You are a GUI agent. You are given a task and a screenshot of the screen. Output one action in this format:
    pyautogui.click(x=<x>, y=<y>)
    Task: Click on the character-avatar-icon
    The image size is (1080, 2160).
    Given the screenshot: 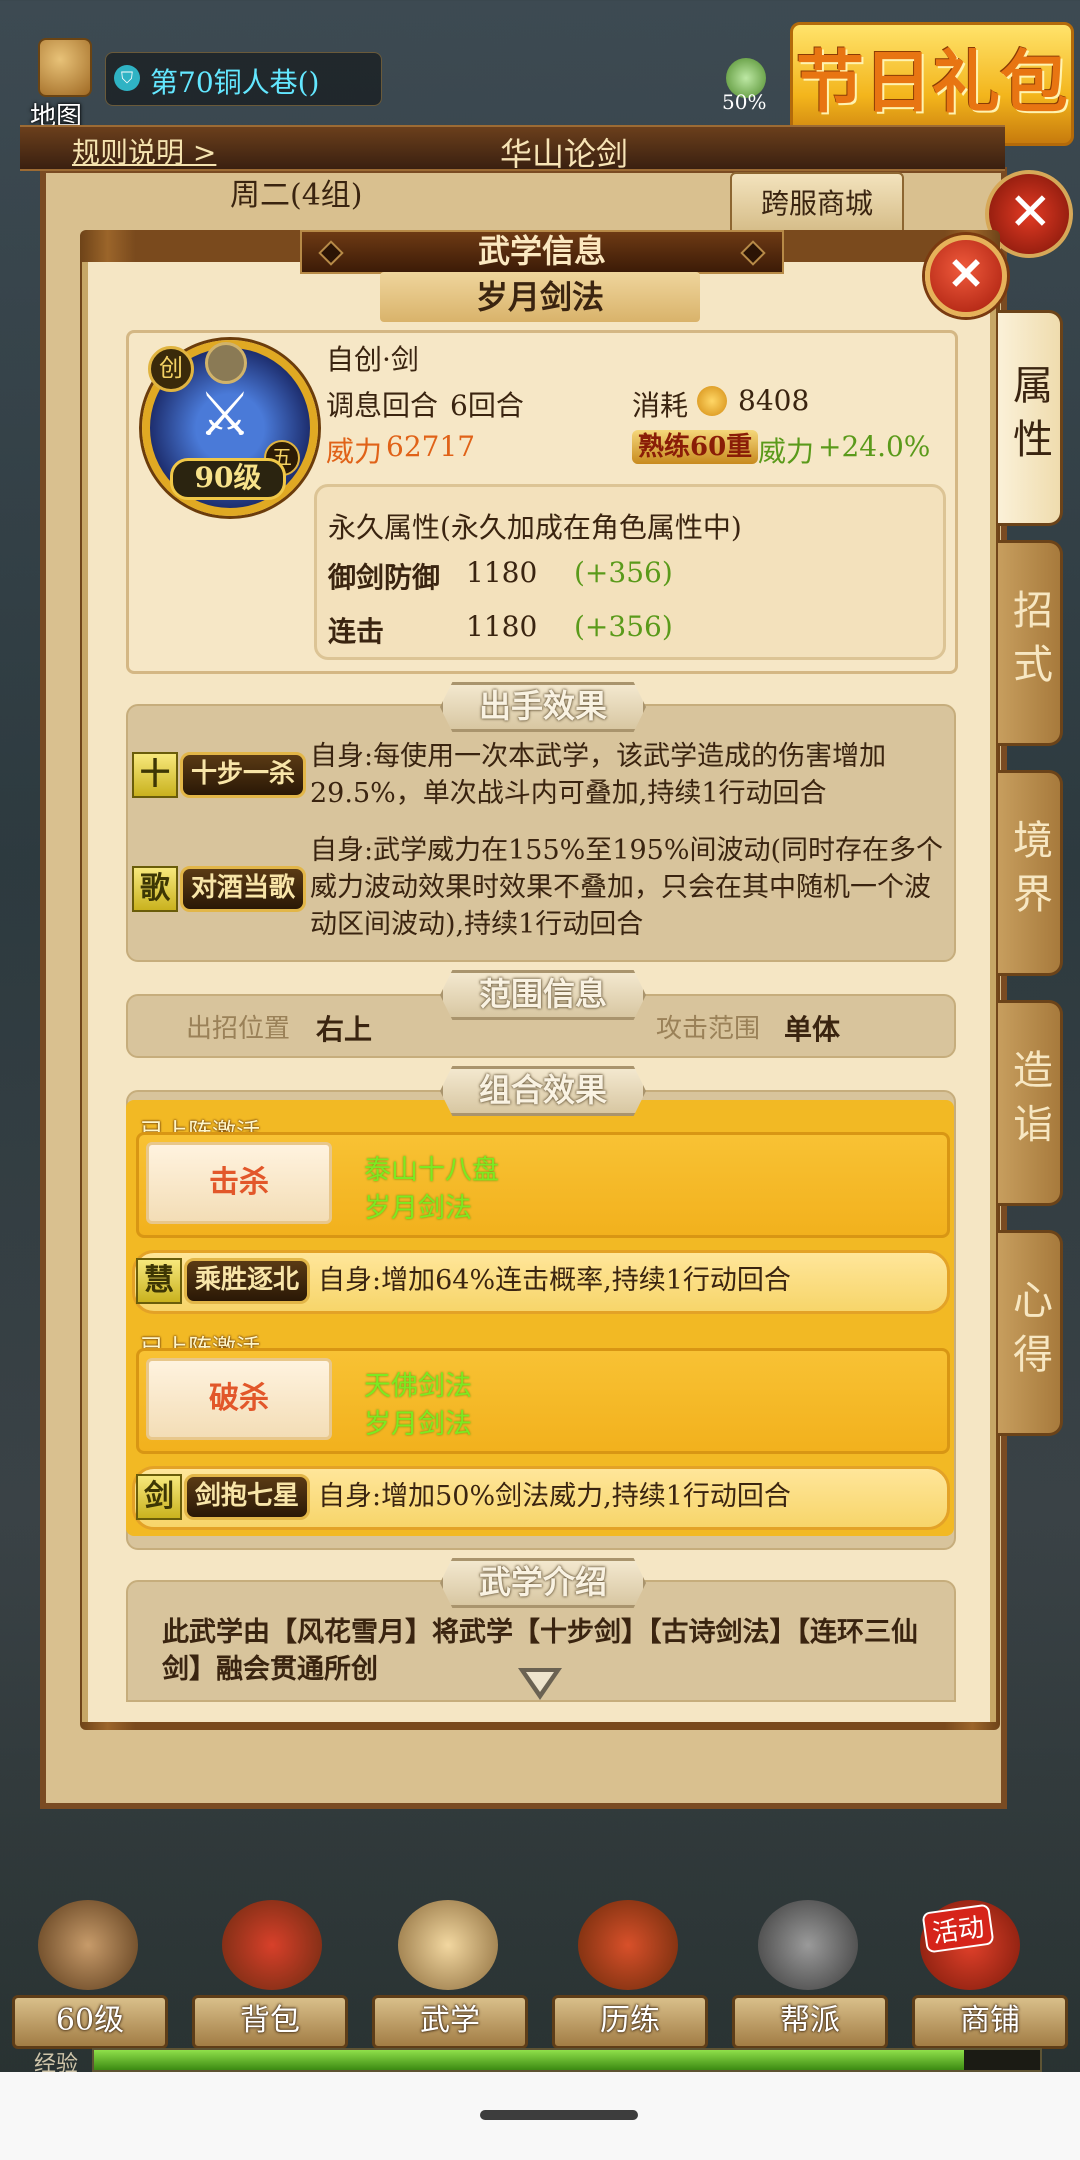 What is the action you would take?
    pyautogui.click(x=88, y=1945)
    